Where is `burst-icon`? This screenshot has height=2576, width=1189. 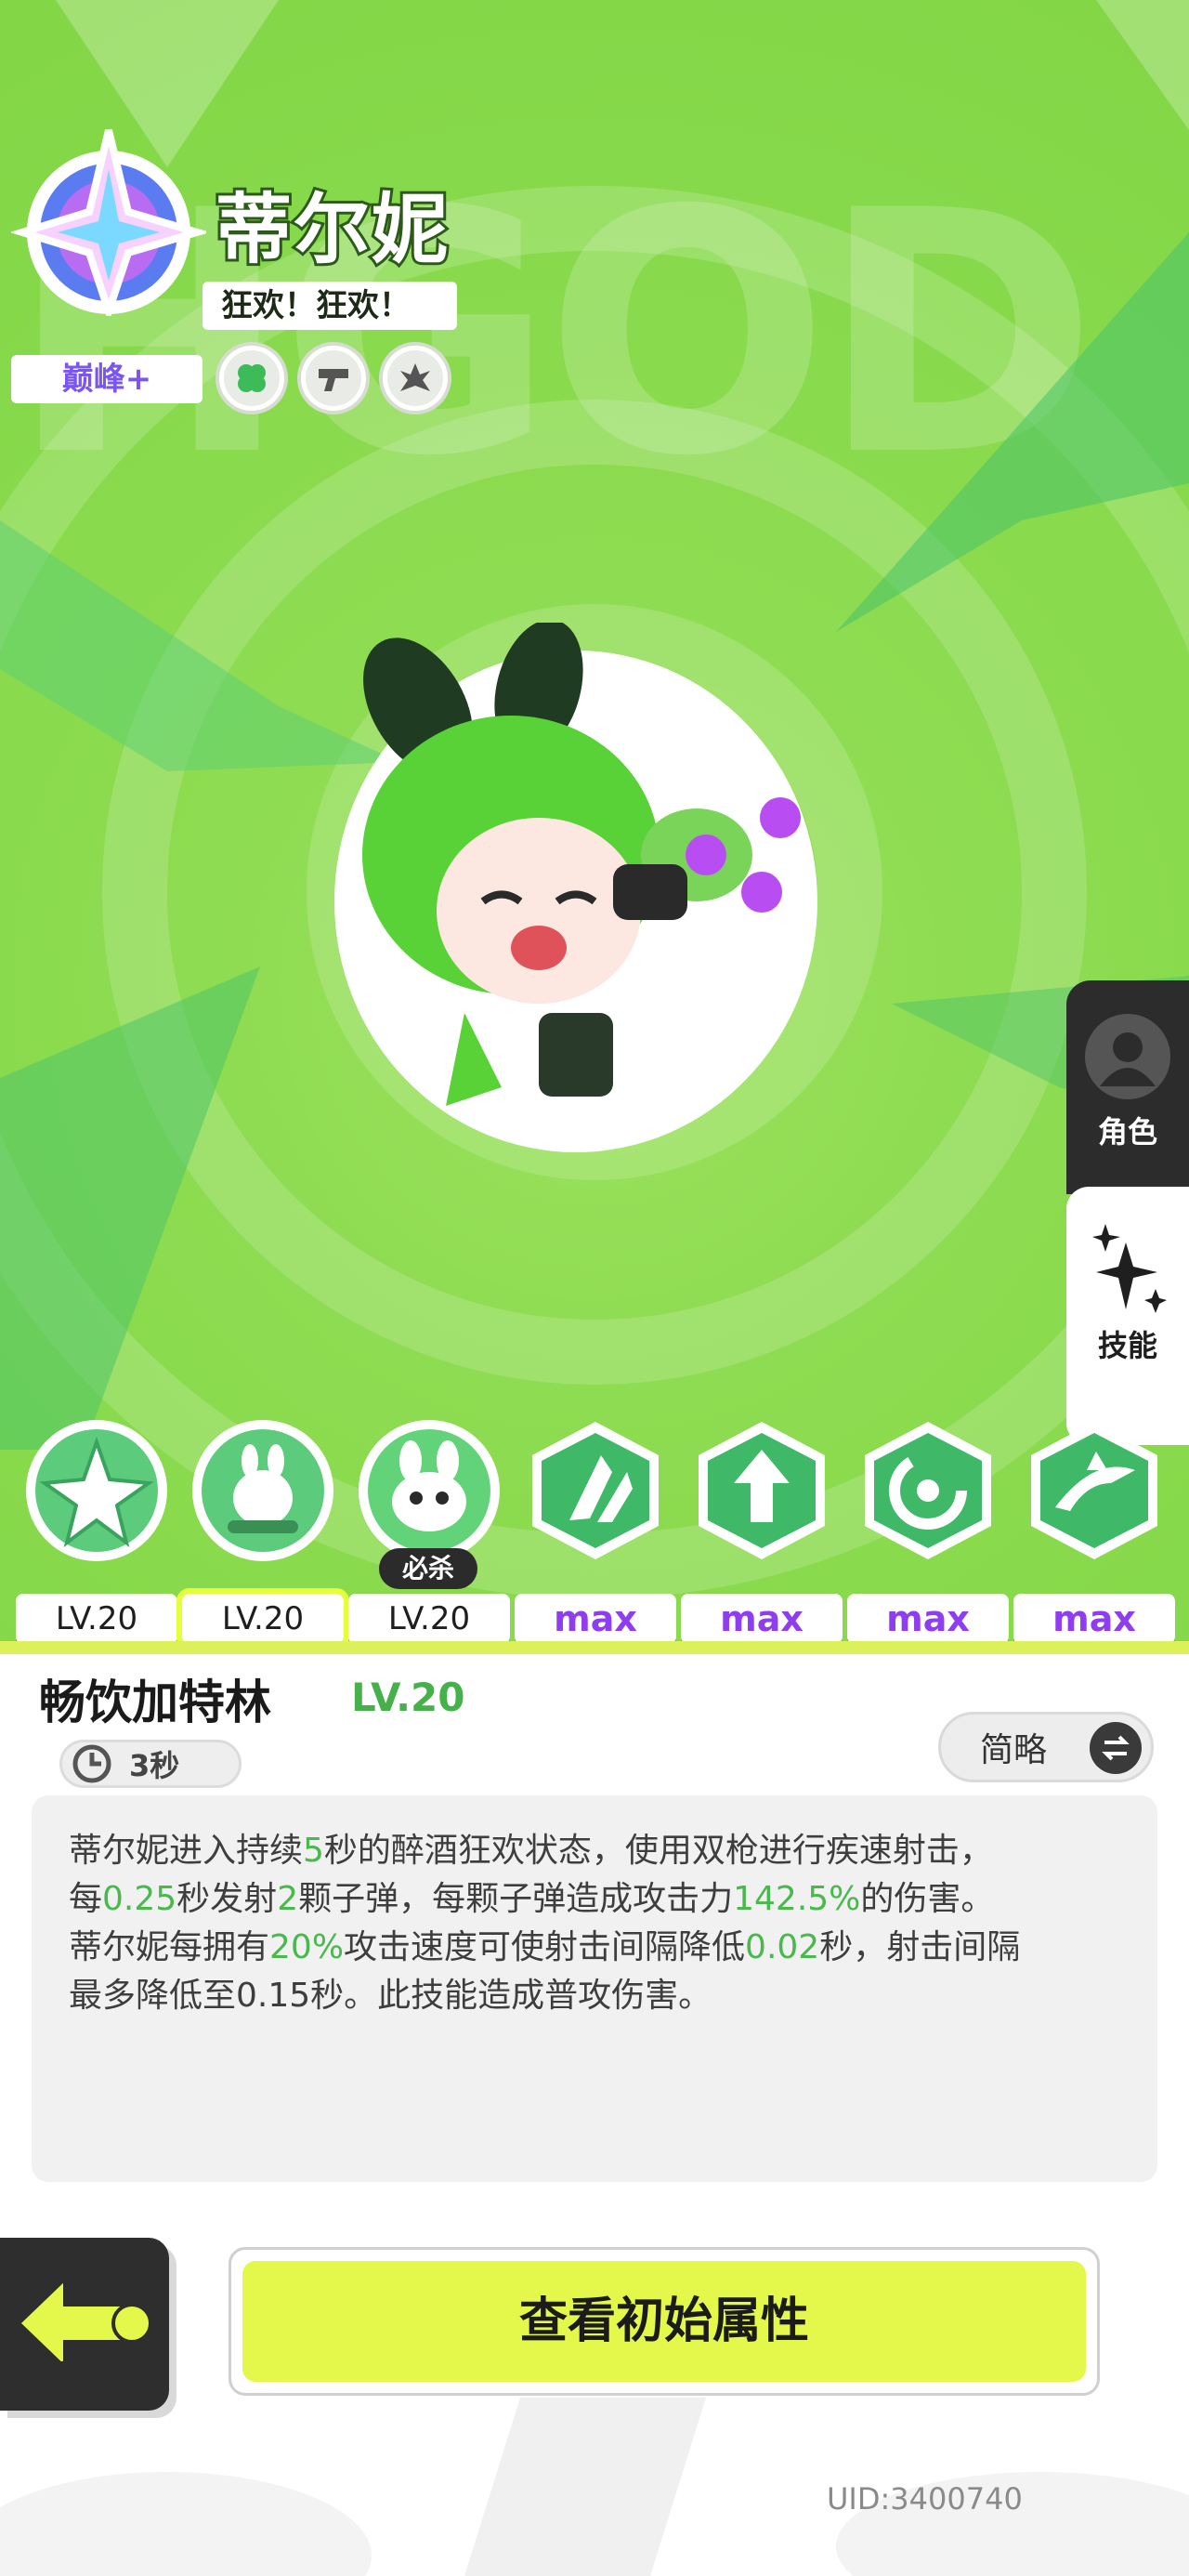
burst-icon is located at coordinates (415, 377).